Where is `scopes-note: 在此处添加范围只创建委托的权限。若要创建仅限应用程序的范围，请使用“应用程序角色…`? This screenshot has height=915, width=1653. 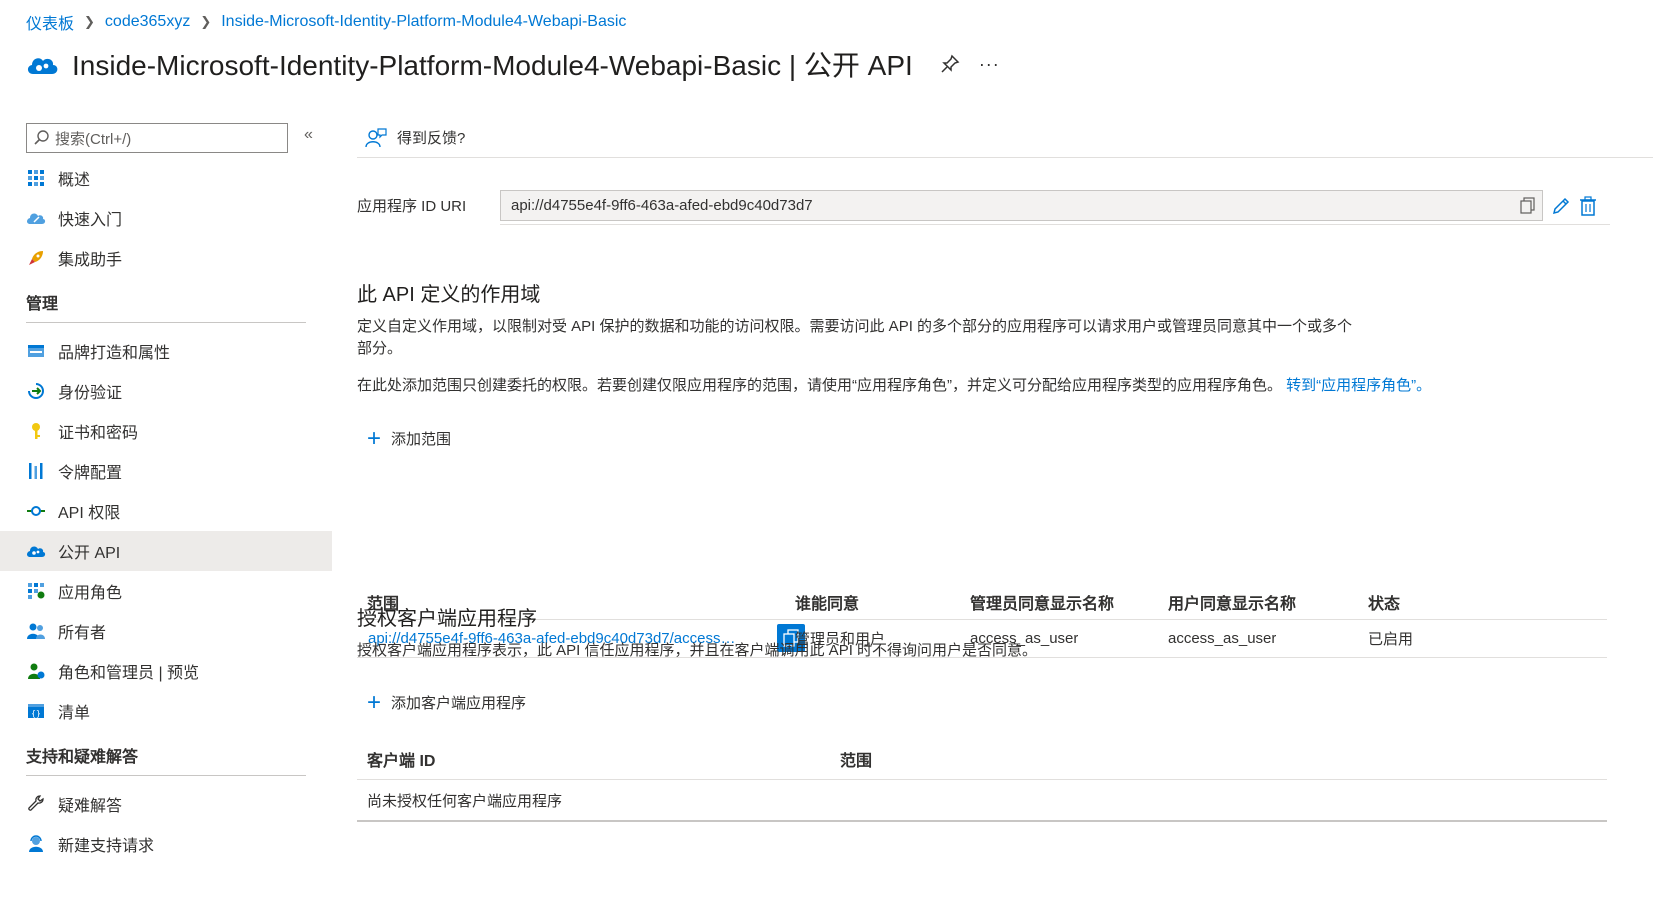
scopes-note: 在此处添加范围只创建委托的权限。若要创建仅限应用程序的范围，请使用“应用程序角色… is located at coordinates (992, 386).